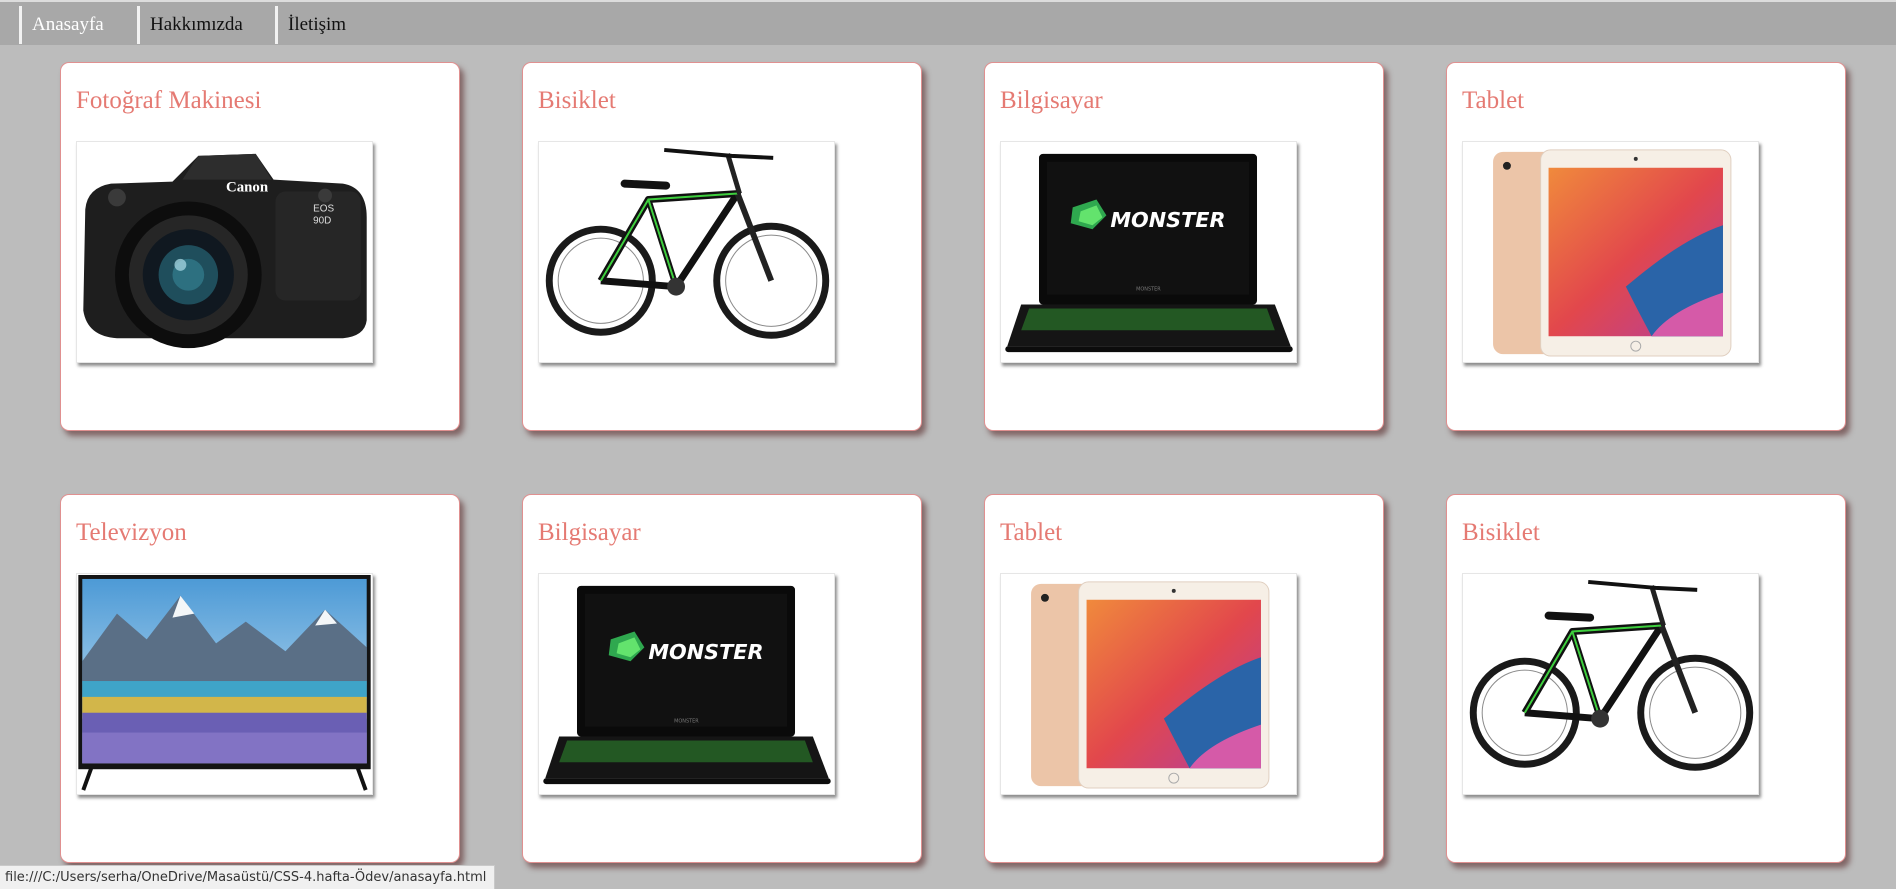 This screenshot has width=1896, height=889. What do you see at coordinates (207, 25) in the screenshot?
I see `nav-item-hakkimizda: Hakkımızda` at bounding box center [207, 25].